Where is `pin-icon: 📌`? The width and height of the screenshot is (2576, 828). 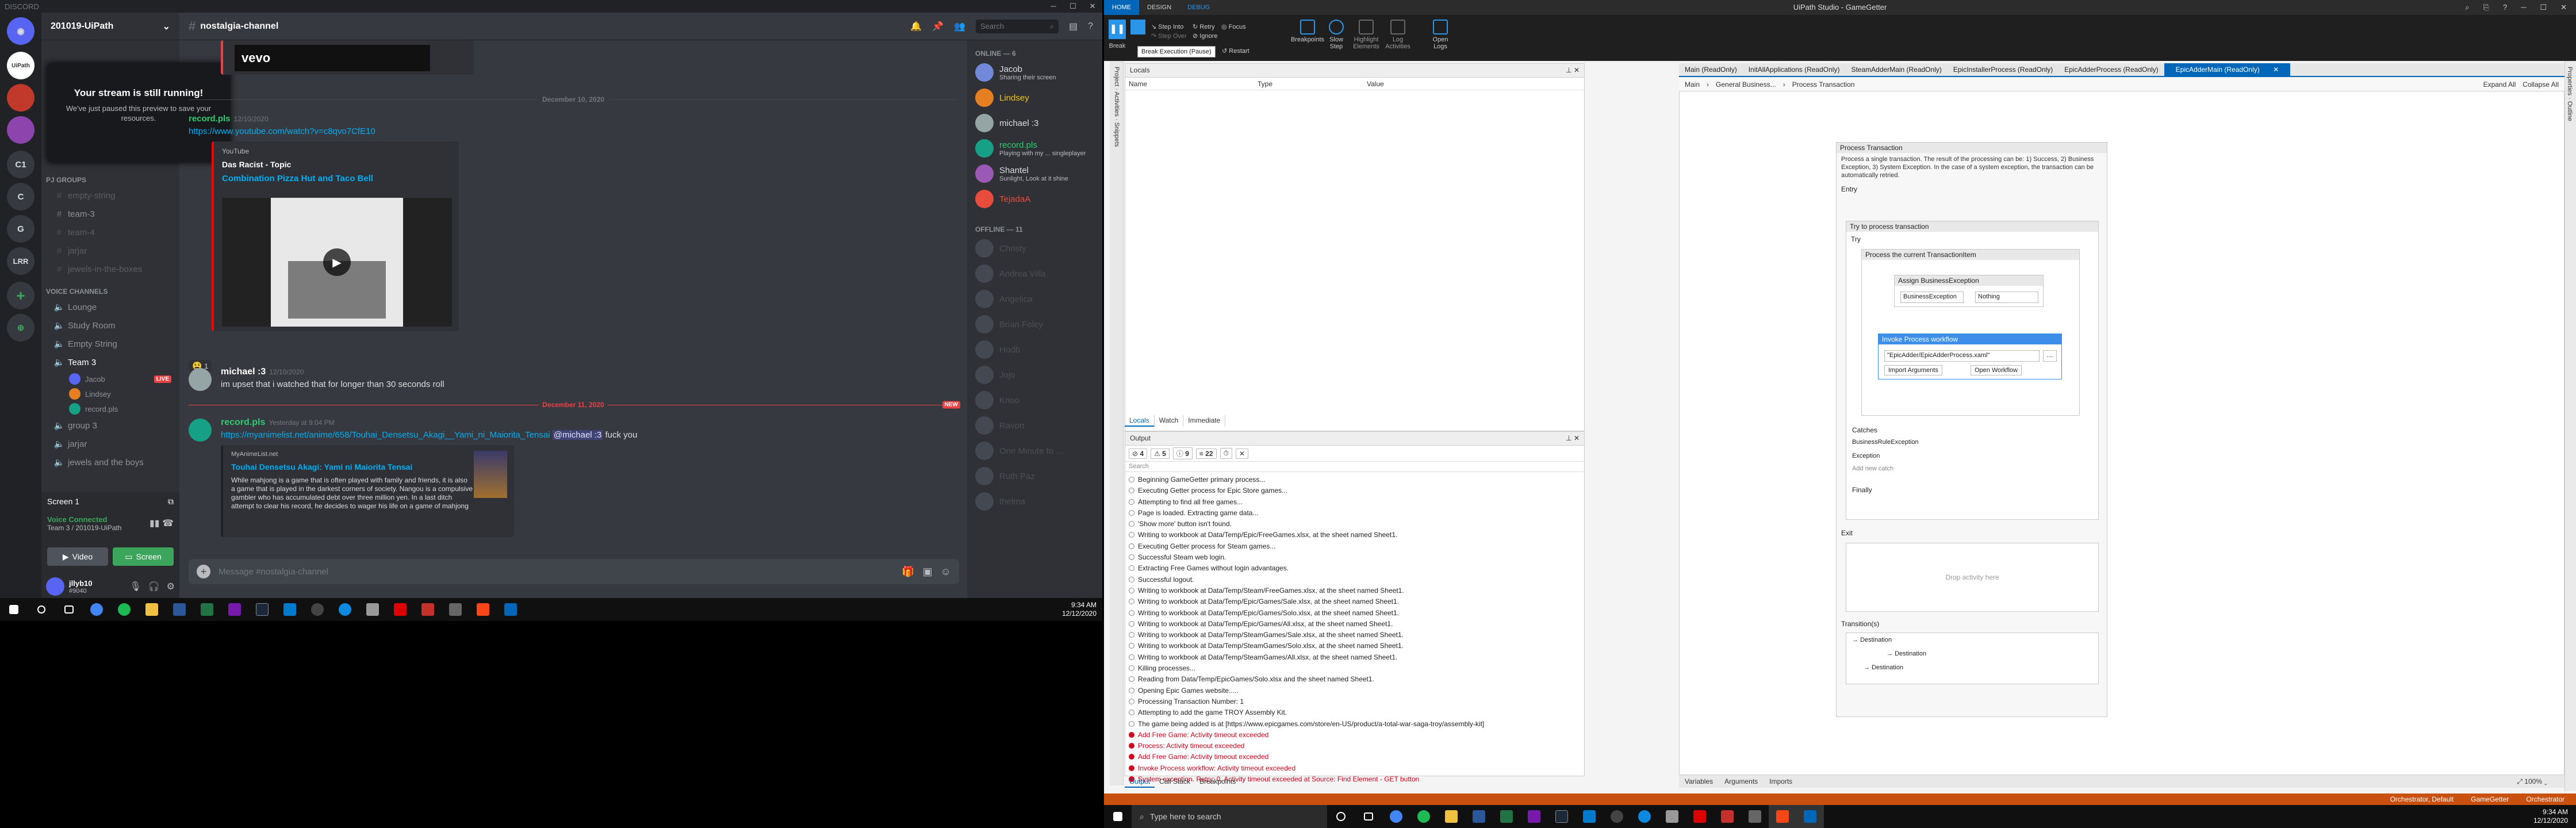 pin-icon: 📌 is located at coordinates (938, 26).